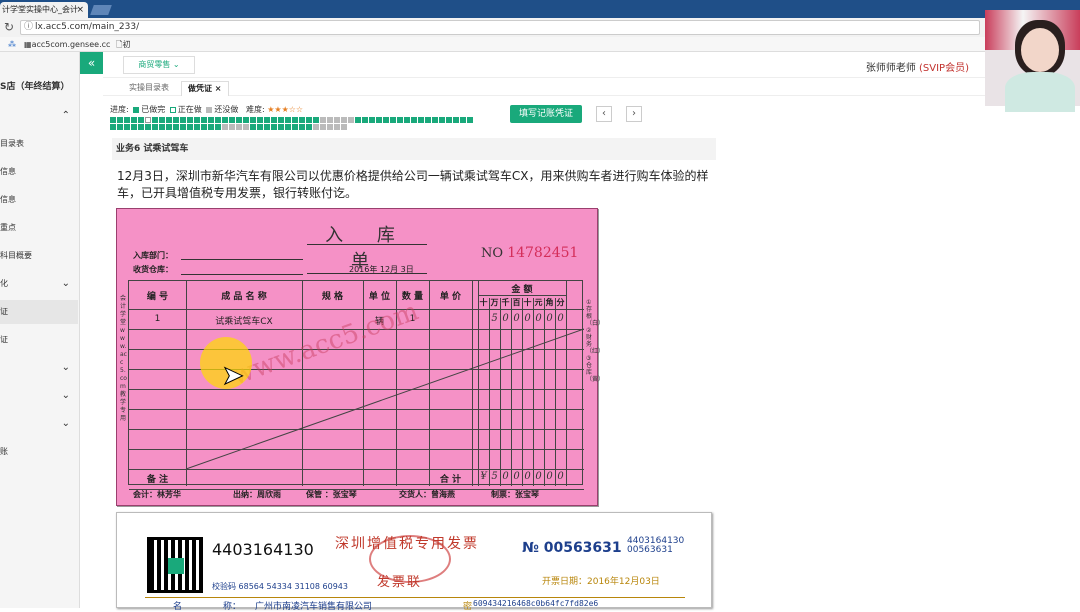 This screenshot has width=1080, height=612. What do you see at coordinates (39, 228) in the screenshot?
I see `sidebar-item: 重点` at bounding box center [39, 228].